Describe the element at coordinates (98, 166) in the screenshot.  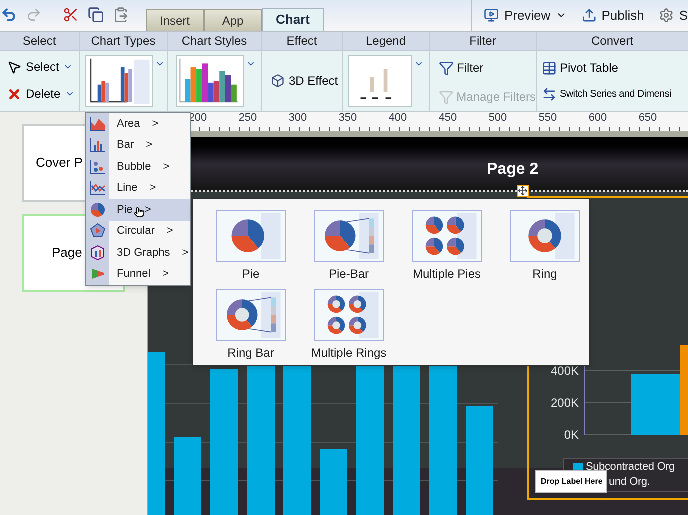
I see `bubble-chart-icon` at that location.